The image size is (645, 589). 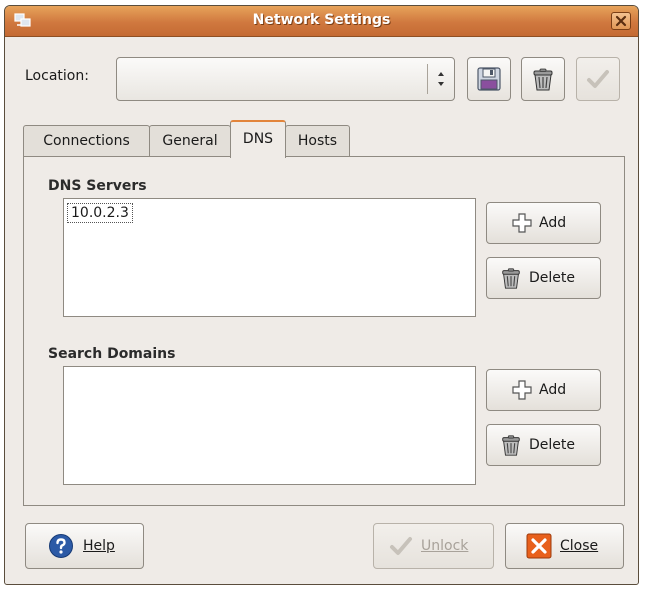 I want to click on dns-add-label: Add, so click(x=553, y=223).